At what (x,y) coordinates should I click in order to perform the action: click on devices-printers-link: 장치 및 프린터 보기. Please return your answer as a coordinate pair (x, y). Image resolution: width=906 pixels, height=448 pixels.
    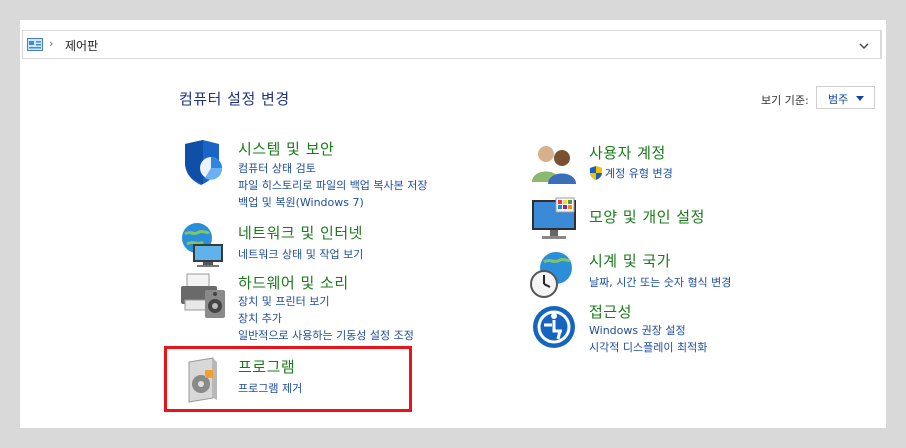
    Looking at the image, I should click on (283, 301).